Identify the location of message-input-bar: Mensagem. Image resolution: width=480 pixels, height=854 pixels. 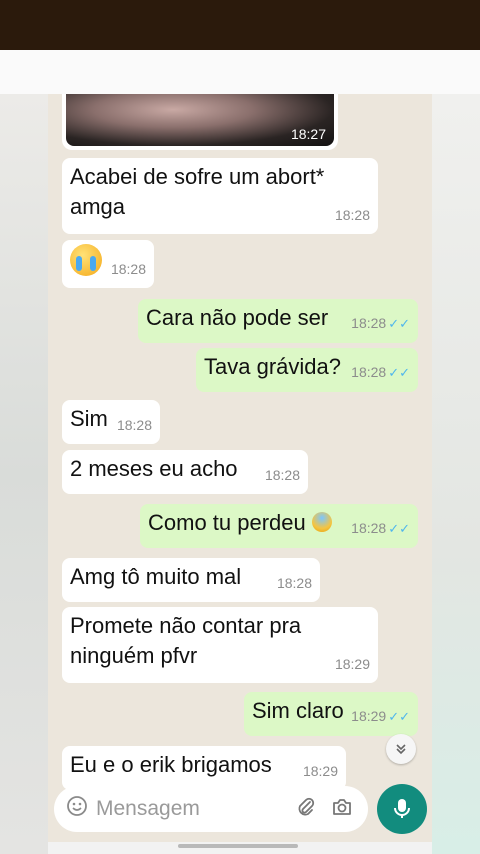
(211, 809).